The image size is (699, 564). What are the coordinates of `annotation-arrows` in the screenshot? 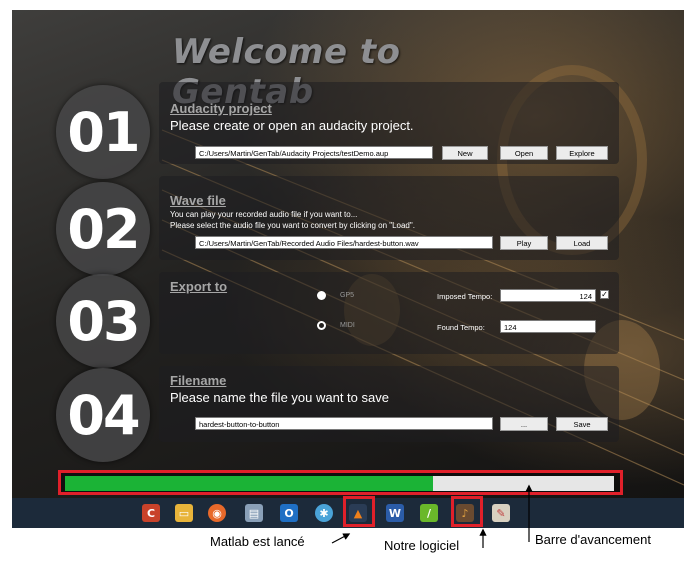 It's located at (432, 516).